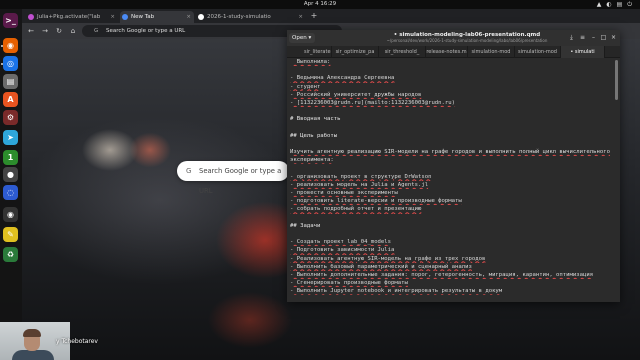 The image size is (640, 360). What do you see at coordinates (10, 45) in the screenshot?
I see `firefox-icon: ◉` at bounding box center [10, 45].